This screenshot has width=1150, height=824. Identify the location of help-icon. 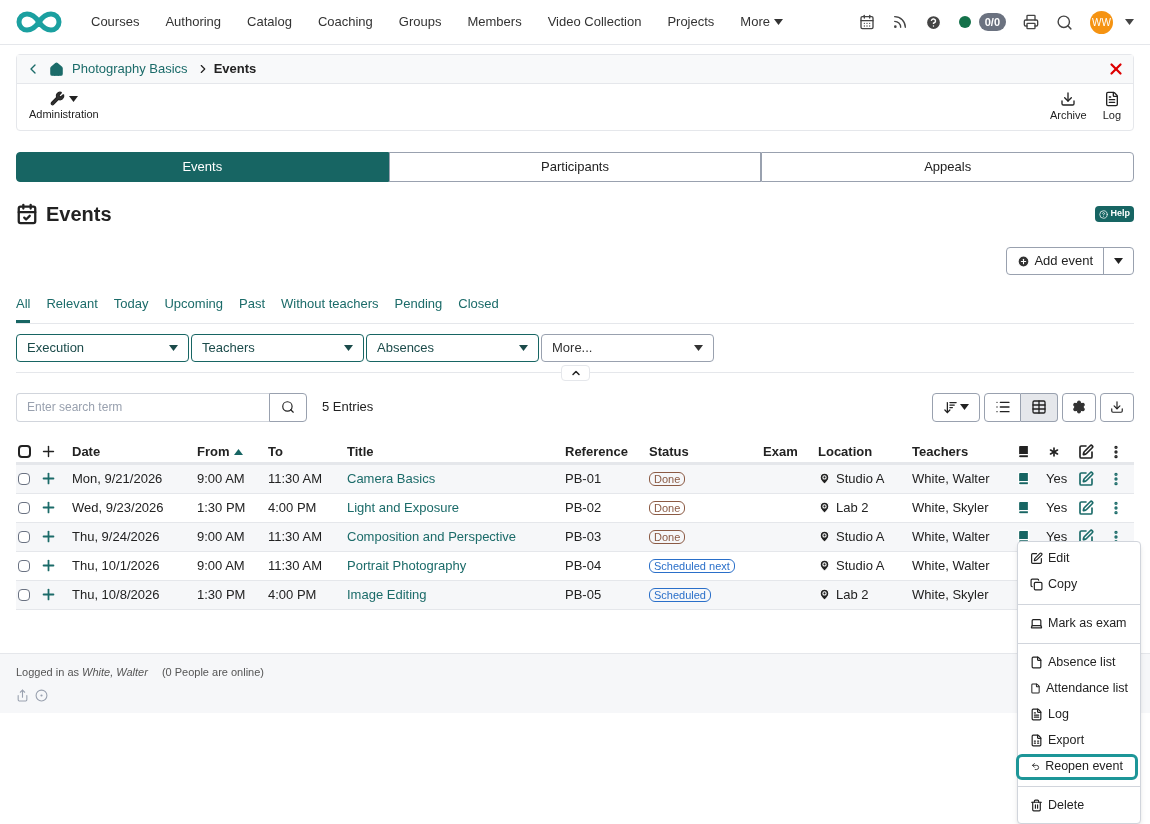
(933, 22).